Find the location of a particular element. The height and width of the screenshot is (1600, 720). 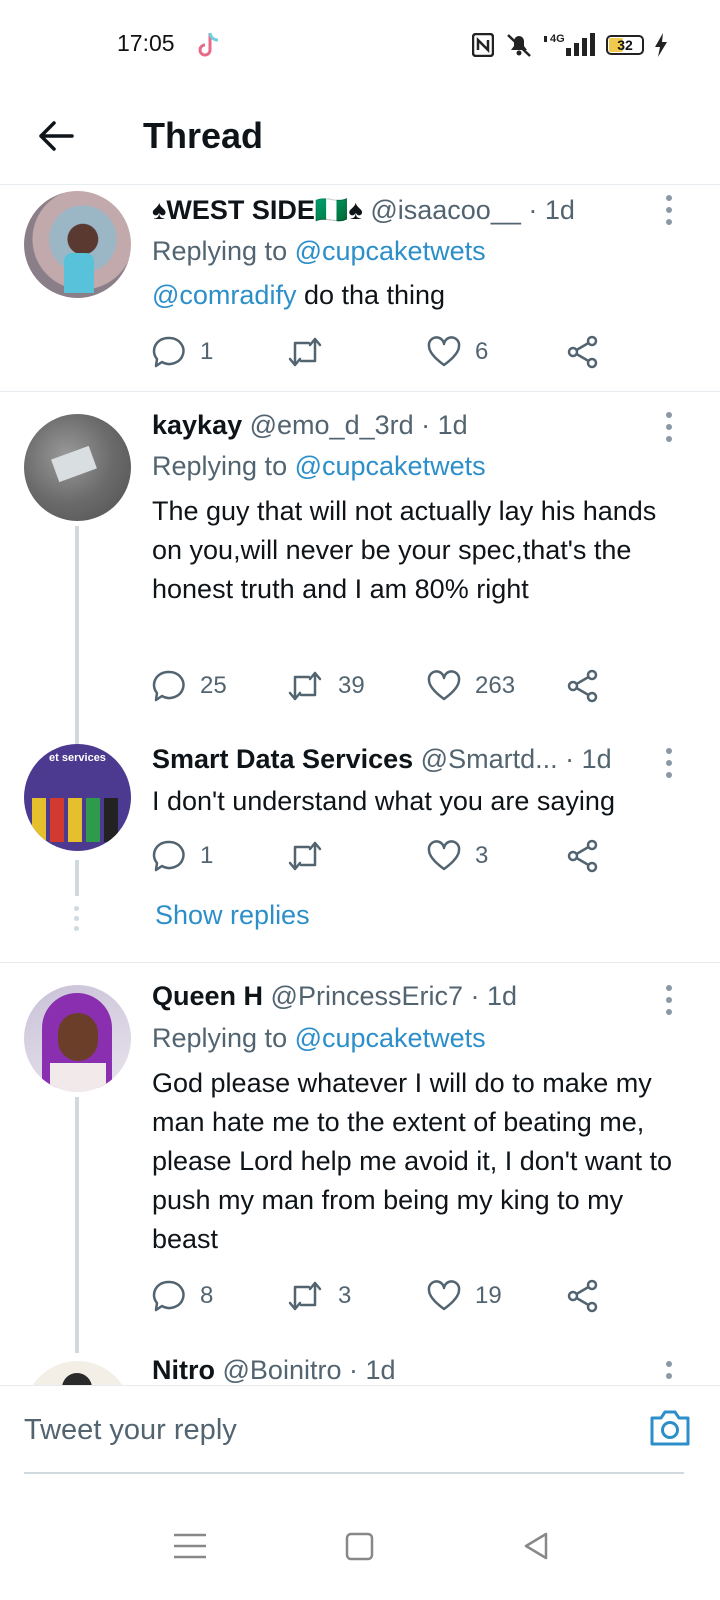

home-square-icon is located at coordinates (360, 1546).